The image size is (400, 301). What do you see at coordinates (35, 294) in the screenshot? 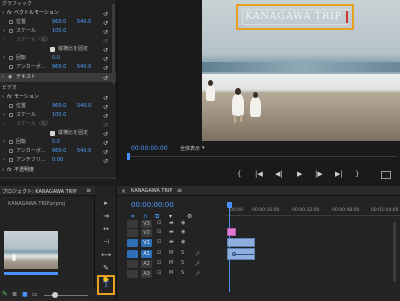
I see `freeform-view-icon: ▭` at bounding box center [35, 294].